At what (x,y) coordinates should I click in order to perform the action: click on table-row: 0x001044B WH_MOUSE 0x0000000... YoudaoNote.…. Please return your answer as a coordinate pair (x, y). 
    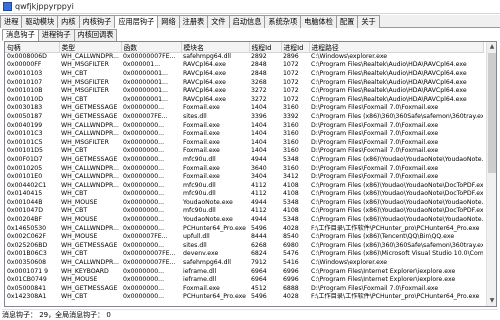
    Looking at the image, I should click on (244, 203).